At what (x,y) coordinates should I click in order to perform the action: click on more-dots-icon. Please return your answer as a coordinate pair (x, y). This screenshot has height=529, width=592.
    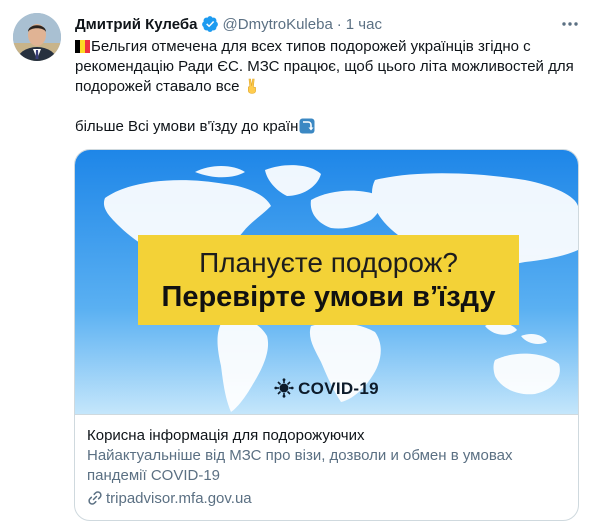
    Looking at the image, I should click on (570, 24).